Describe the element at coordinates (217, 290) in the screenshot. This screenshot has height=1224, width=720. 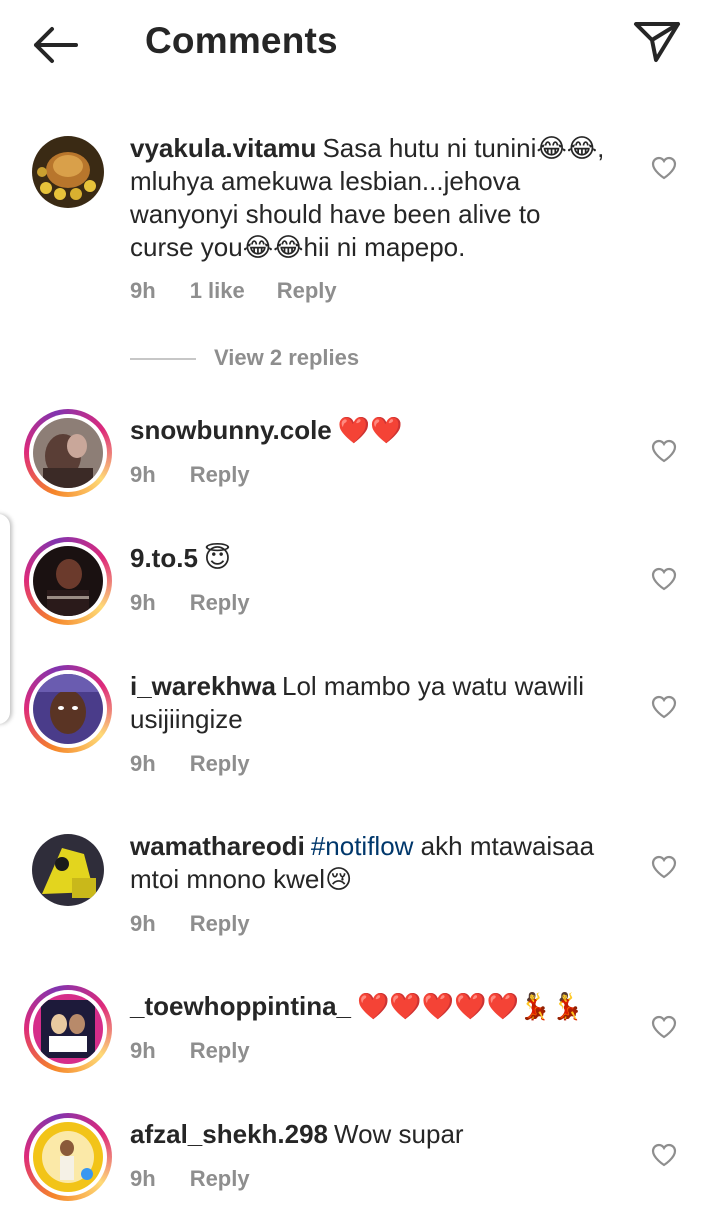
I see `comment-likes: 1 like` at that location.